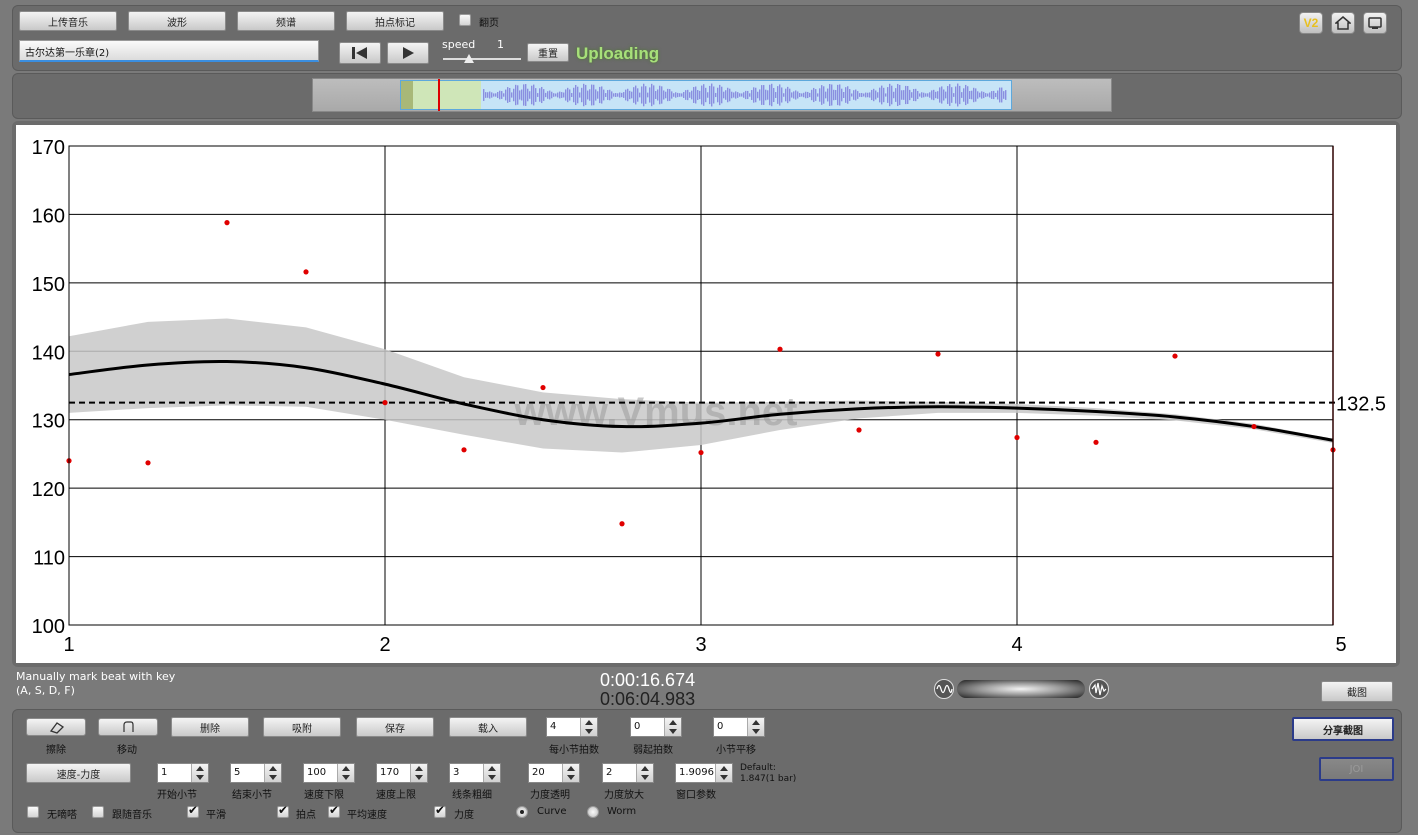  I want to click on worm-radio, so click(593, 812).